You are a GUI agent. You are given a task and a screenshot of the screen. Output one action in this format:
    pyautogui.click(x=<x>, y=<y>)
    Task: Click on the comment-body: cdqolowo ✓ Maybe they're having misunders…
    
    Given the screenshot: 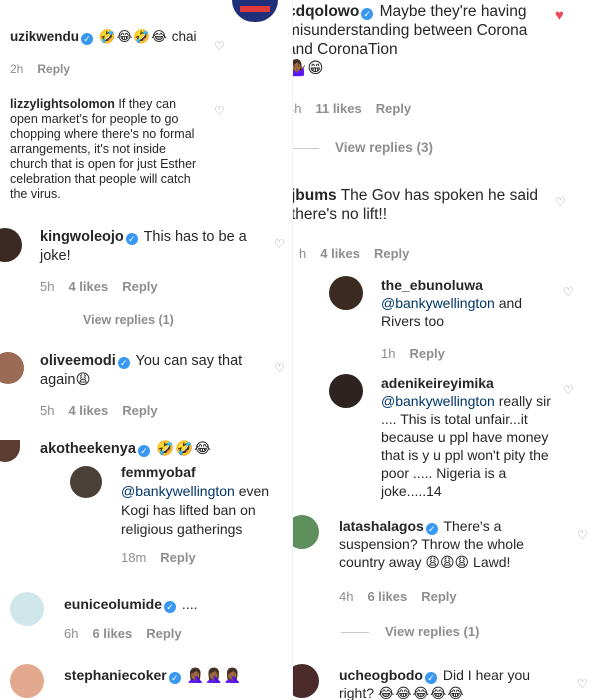 What is the action you would take?
    pyautogui.click(x=421, y=40)
    